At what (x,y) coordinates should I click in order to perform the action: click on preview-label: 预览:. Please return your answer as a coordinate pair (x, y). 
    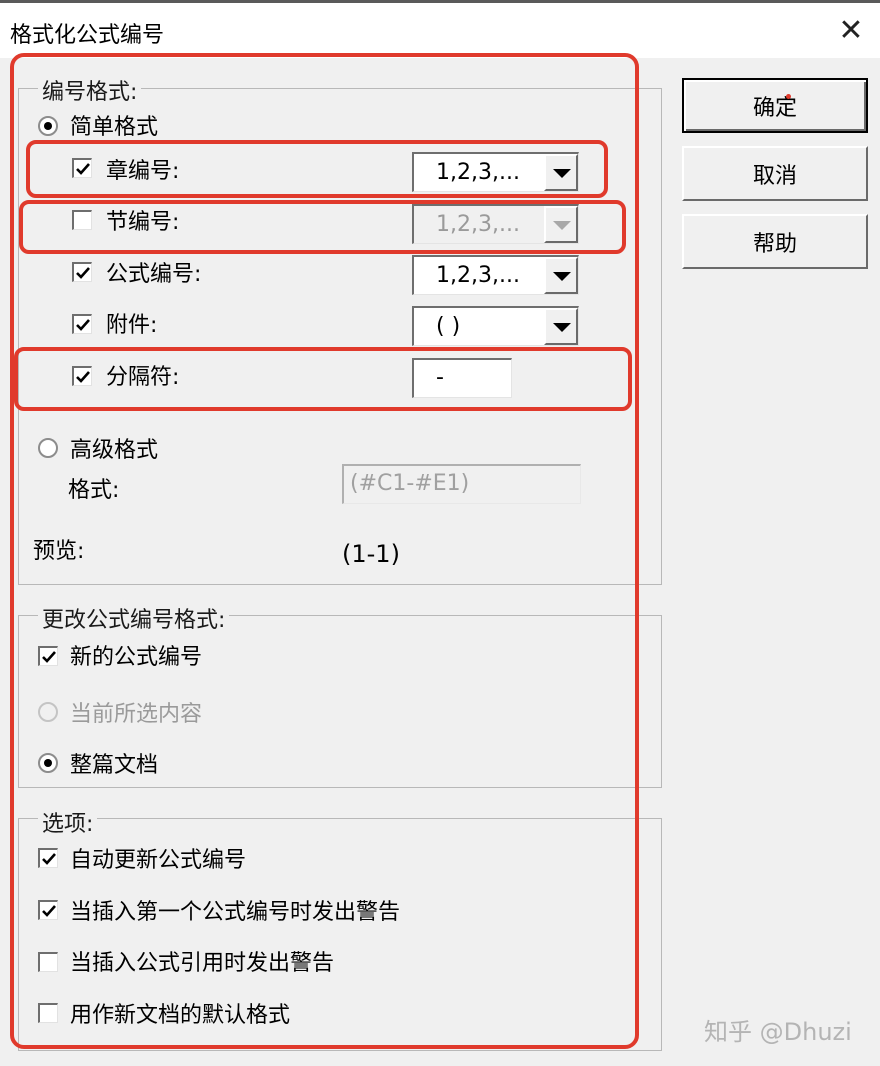
    Looking at the image, I should click on (59, 551).